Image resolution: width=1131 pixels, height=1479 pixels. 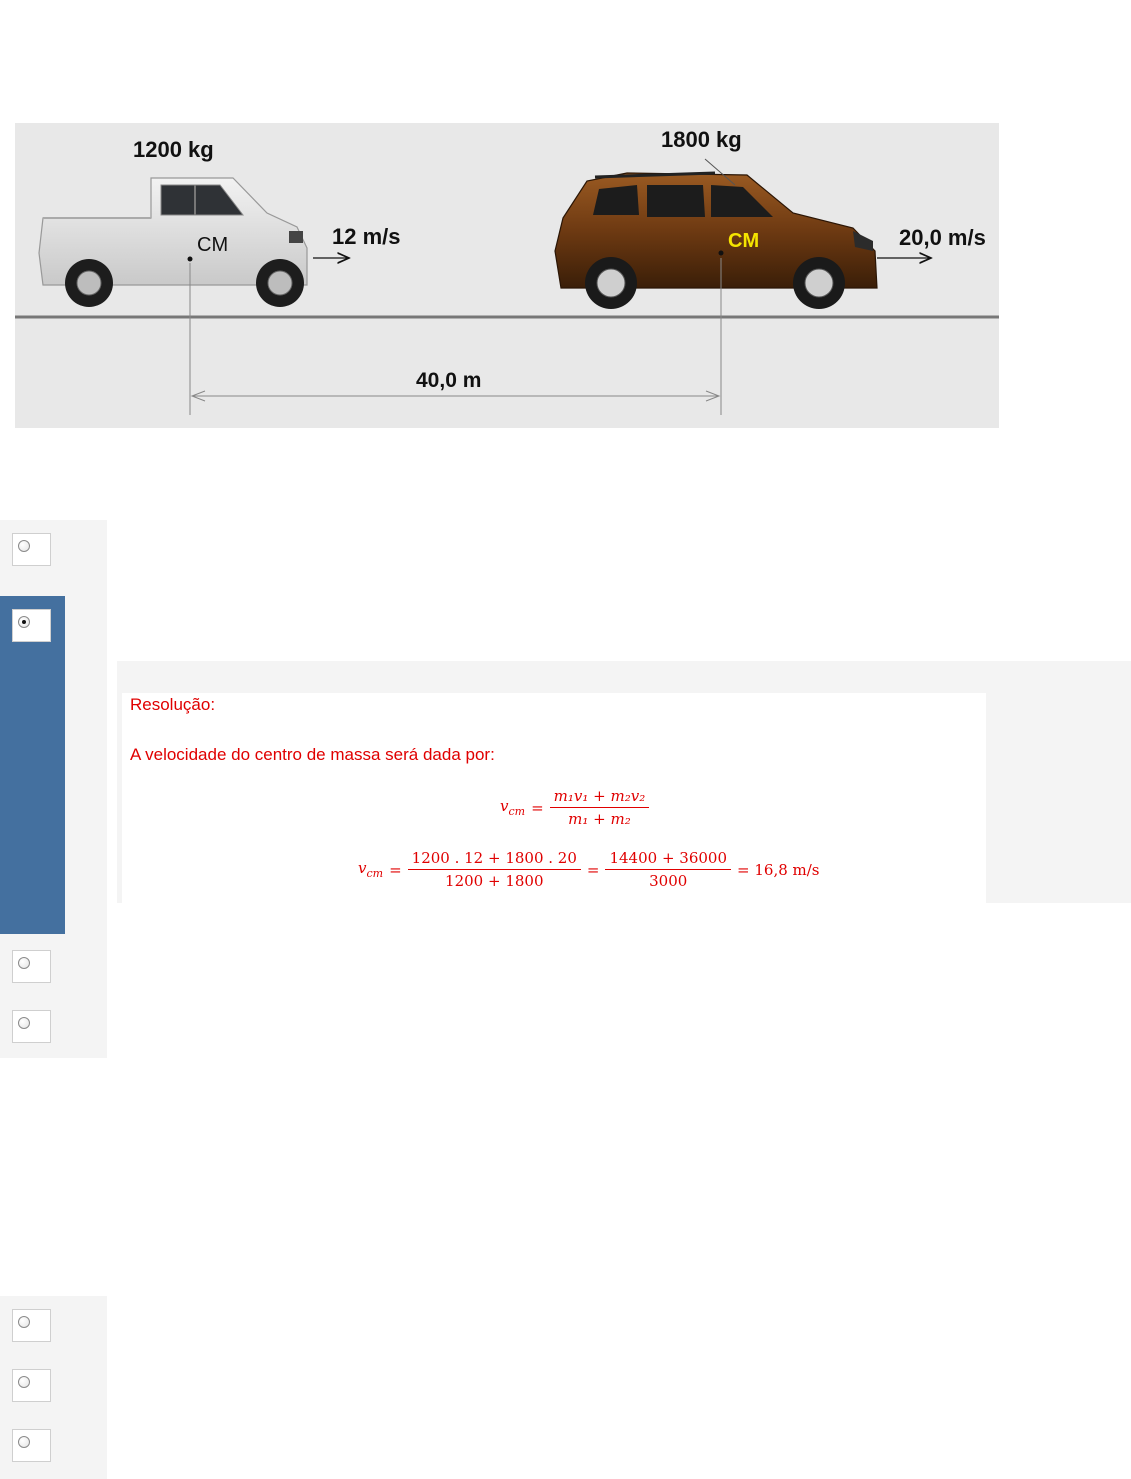 I want to click on resolution-title: Resolução:, so click(x=173, y=704).